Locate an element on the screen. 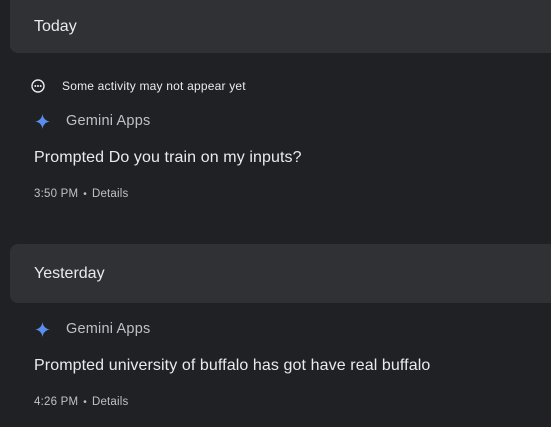  activity-notice: Some activity may not appear yet is located at coordinates (138, 86).